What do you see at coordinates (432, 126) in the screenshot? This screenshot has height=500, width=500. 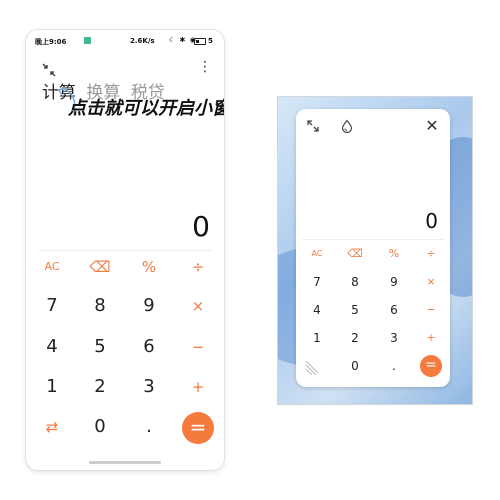 I see `close-icon: ✕` at bounding box center [432, 126].